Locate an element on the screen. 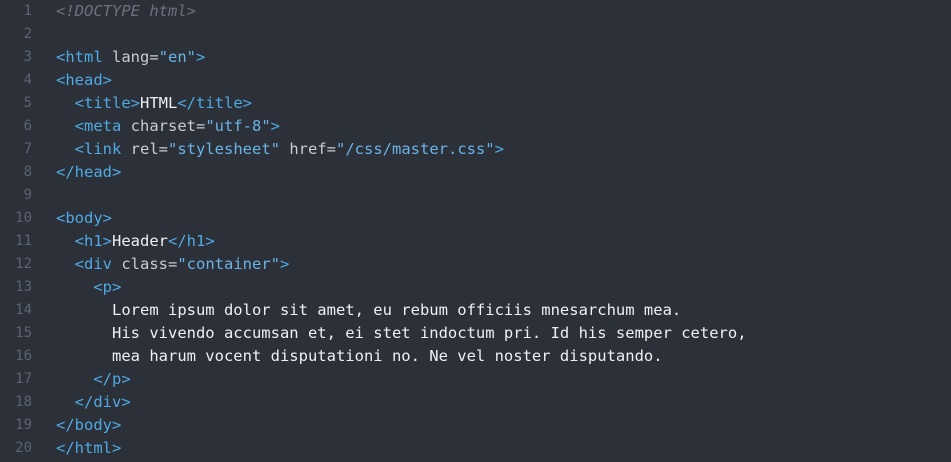  code-content: </head> is located at coordinates (88, 172).